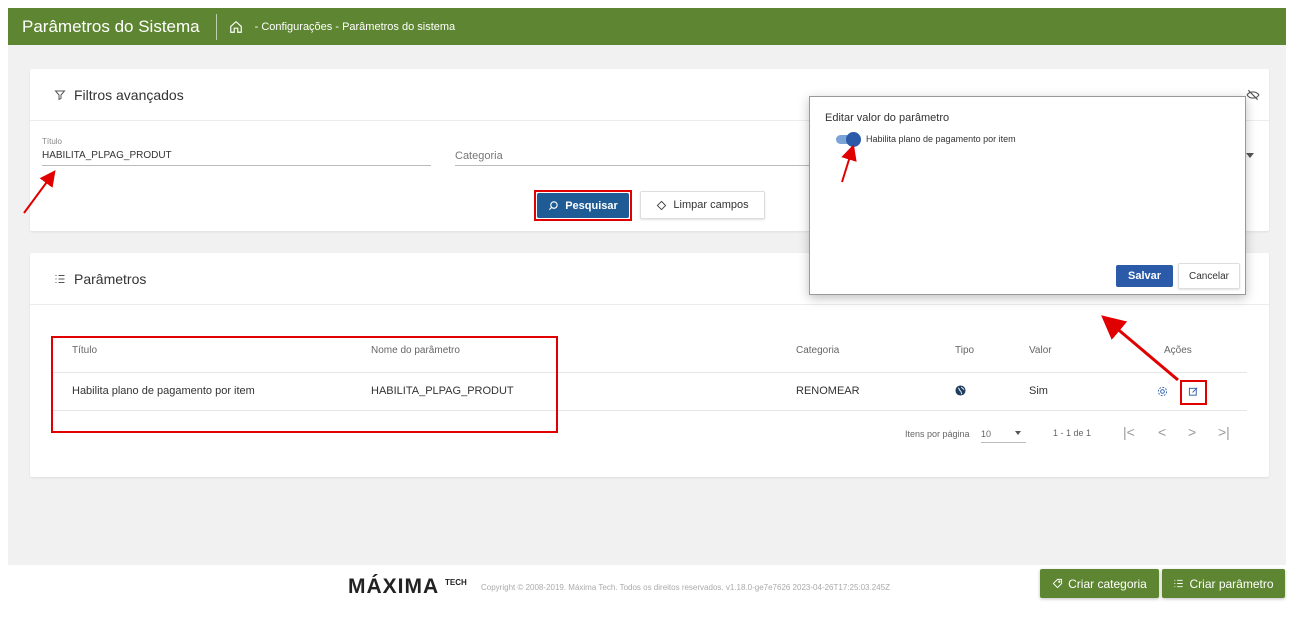 The height and width of the screenshot is (618, 1294). I want to click on clear-fields-label: Limpar campos, so click(711, 205).